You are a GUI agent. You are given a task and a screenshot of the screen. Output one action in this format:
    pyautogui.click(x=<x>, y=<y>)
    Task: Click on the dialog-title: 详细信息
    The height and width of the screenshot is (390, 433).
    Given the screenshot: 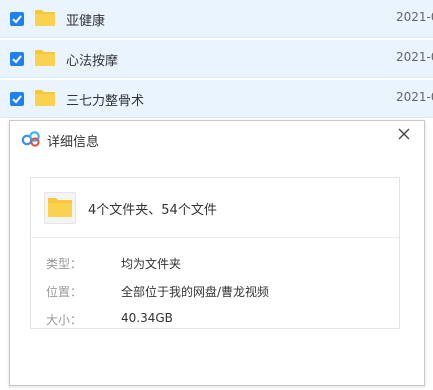 What is the action you would take?
    pyautogui.click(x=73, y=141)
    